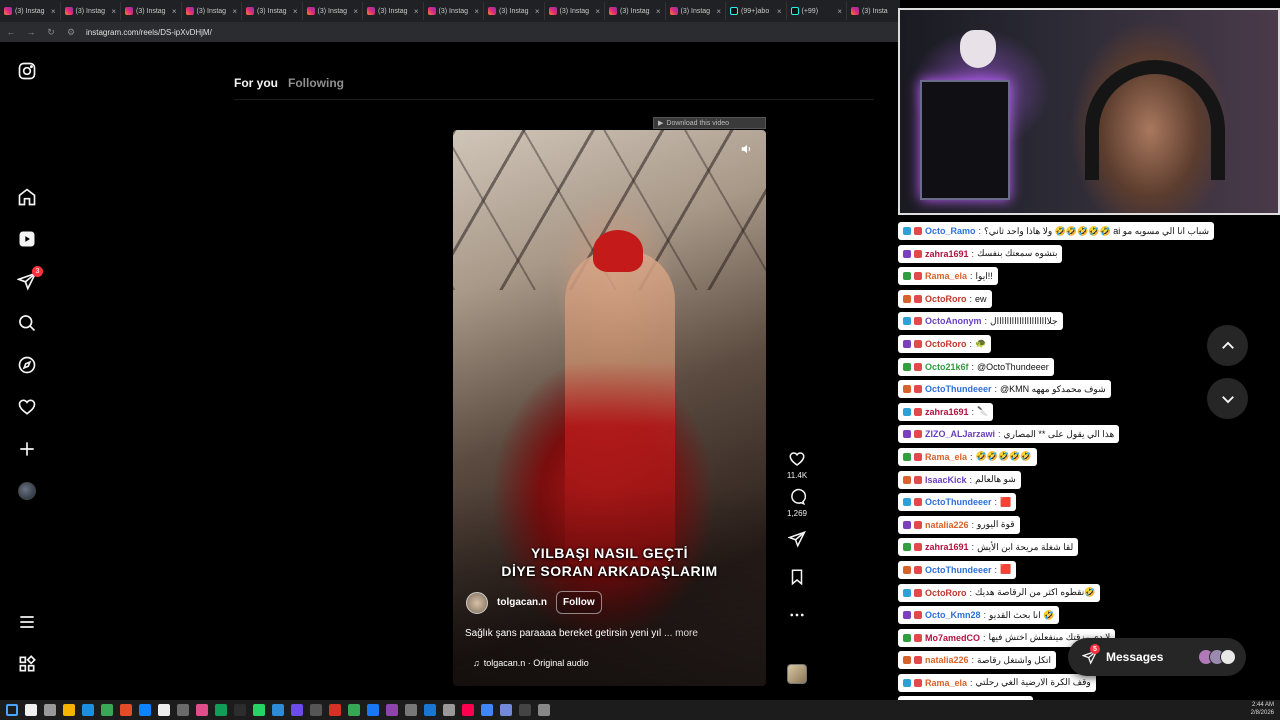 This screenshot has height=720, width=1280. I want to click on chat-username: IsaacKick, so click(946, 480).